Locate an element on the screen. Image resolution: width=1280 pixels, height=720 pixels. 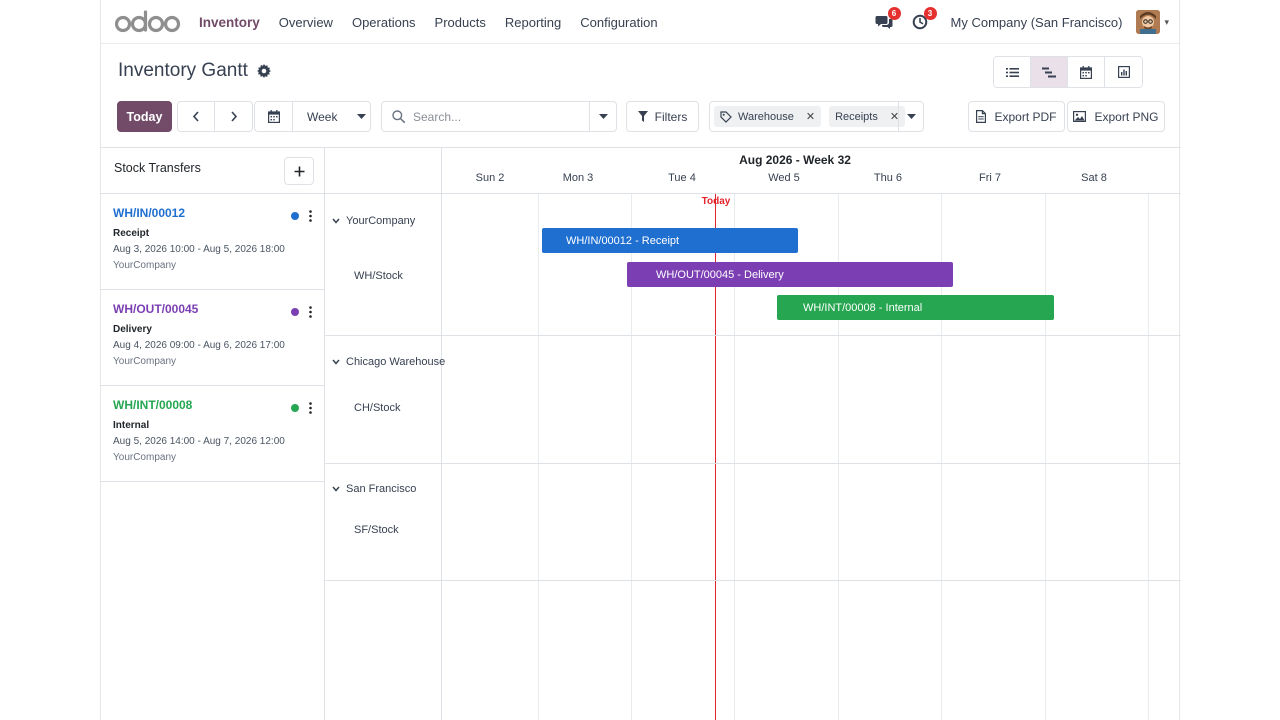
previous-button is located at coordinates (196, 116).